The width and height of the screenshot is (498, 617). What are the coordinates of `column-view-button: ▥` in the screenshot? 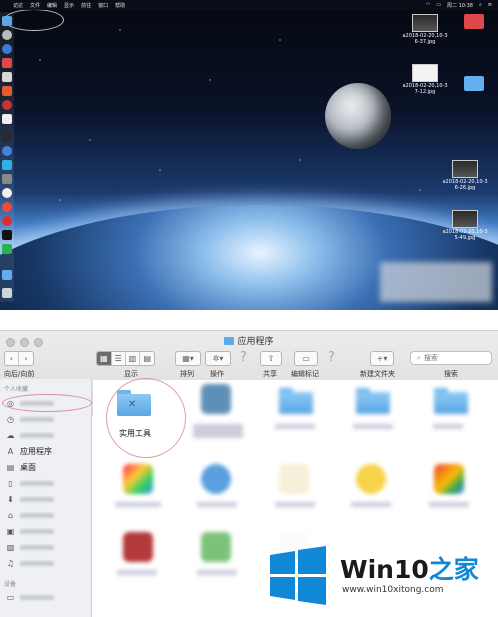 It's located at (133, 358).